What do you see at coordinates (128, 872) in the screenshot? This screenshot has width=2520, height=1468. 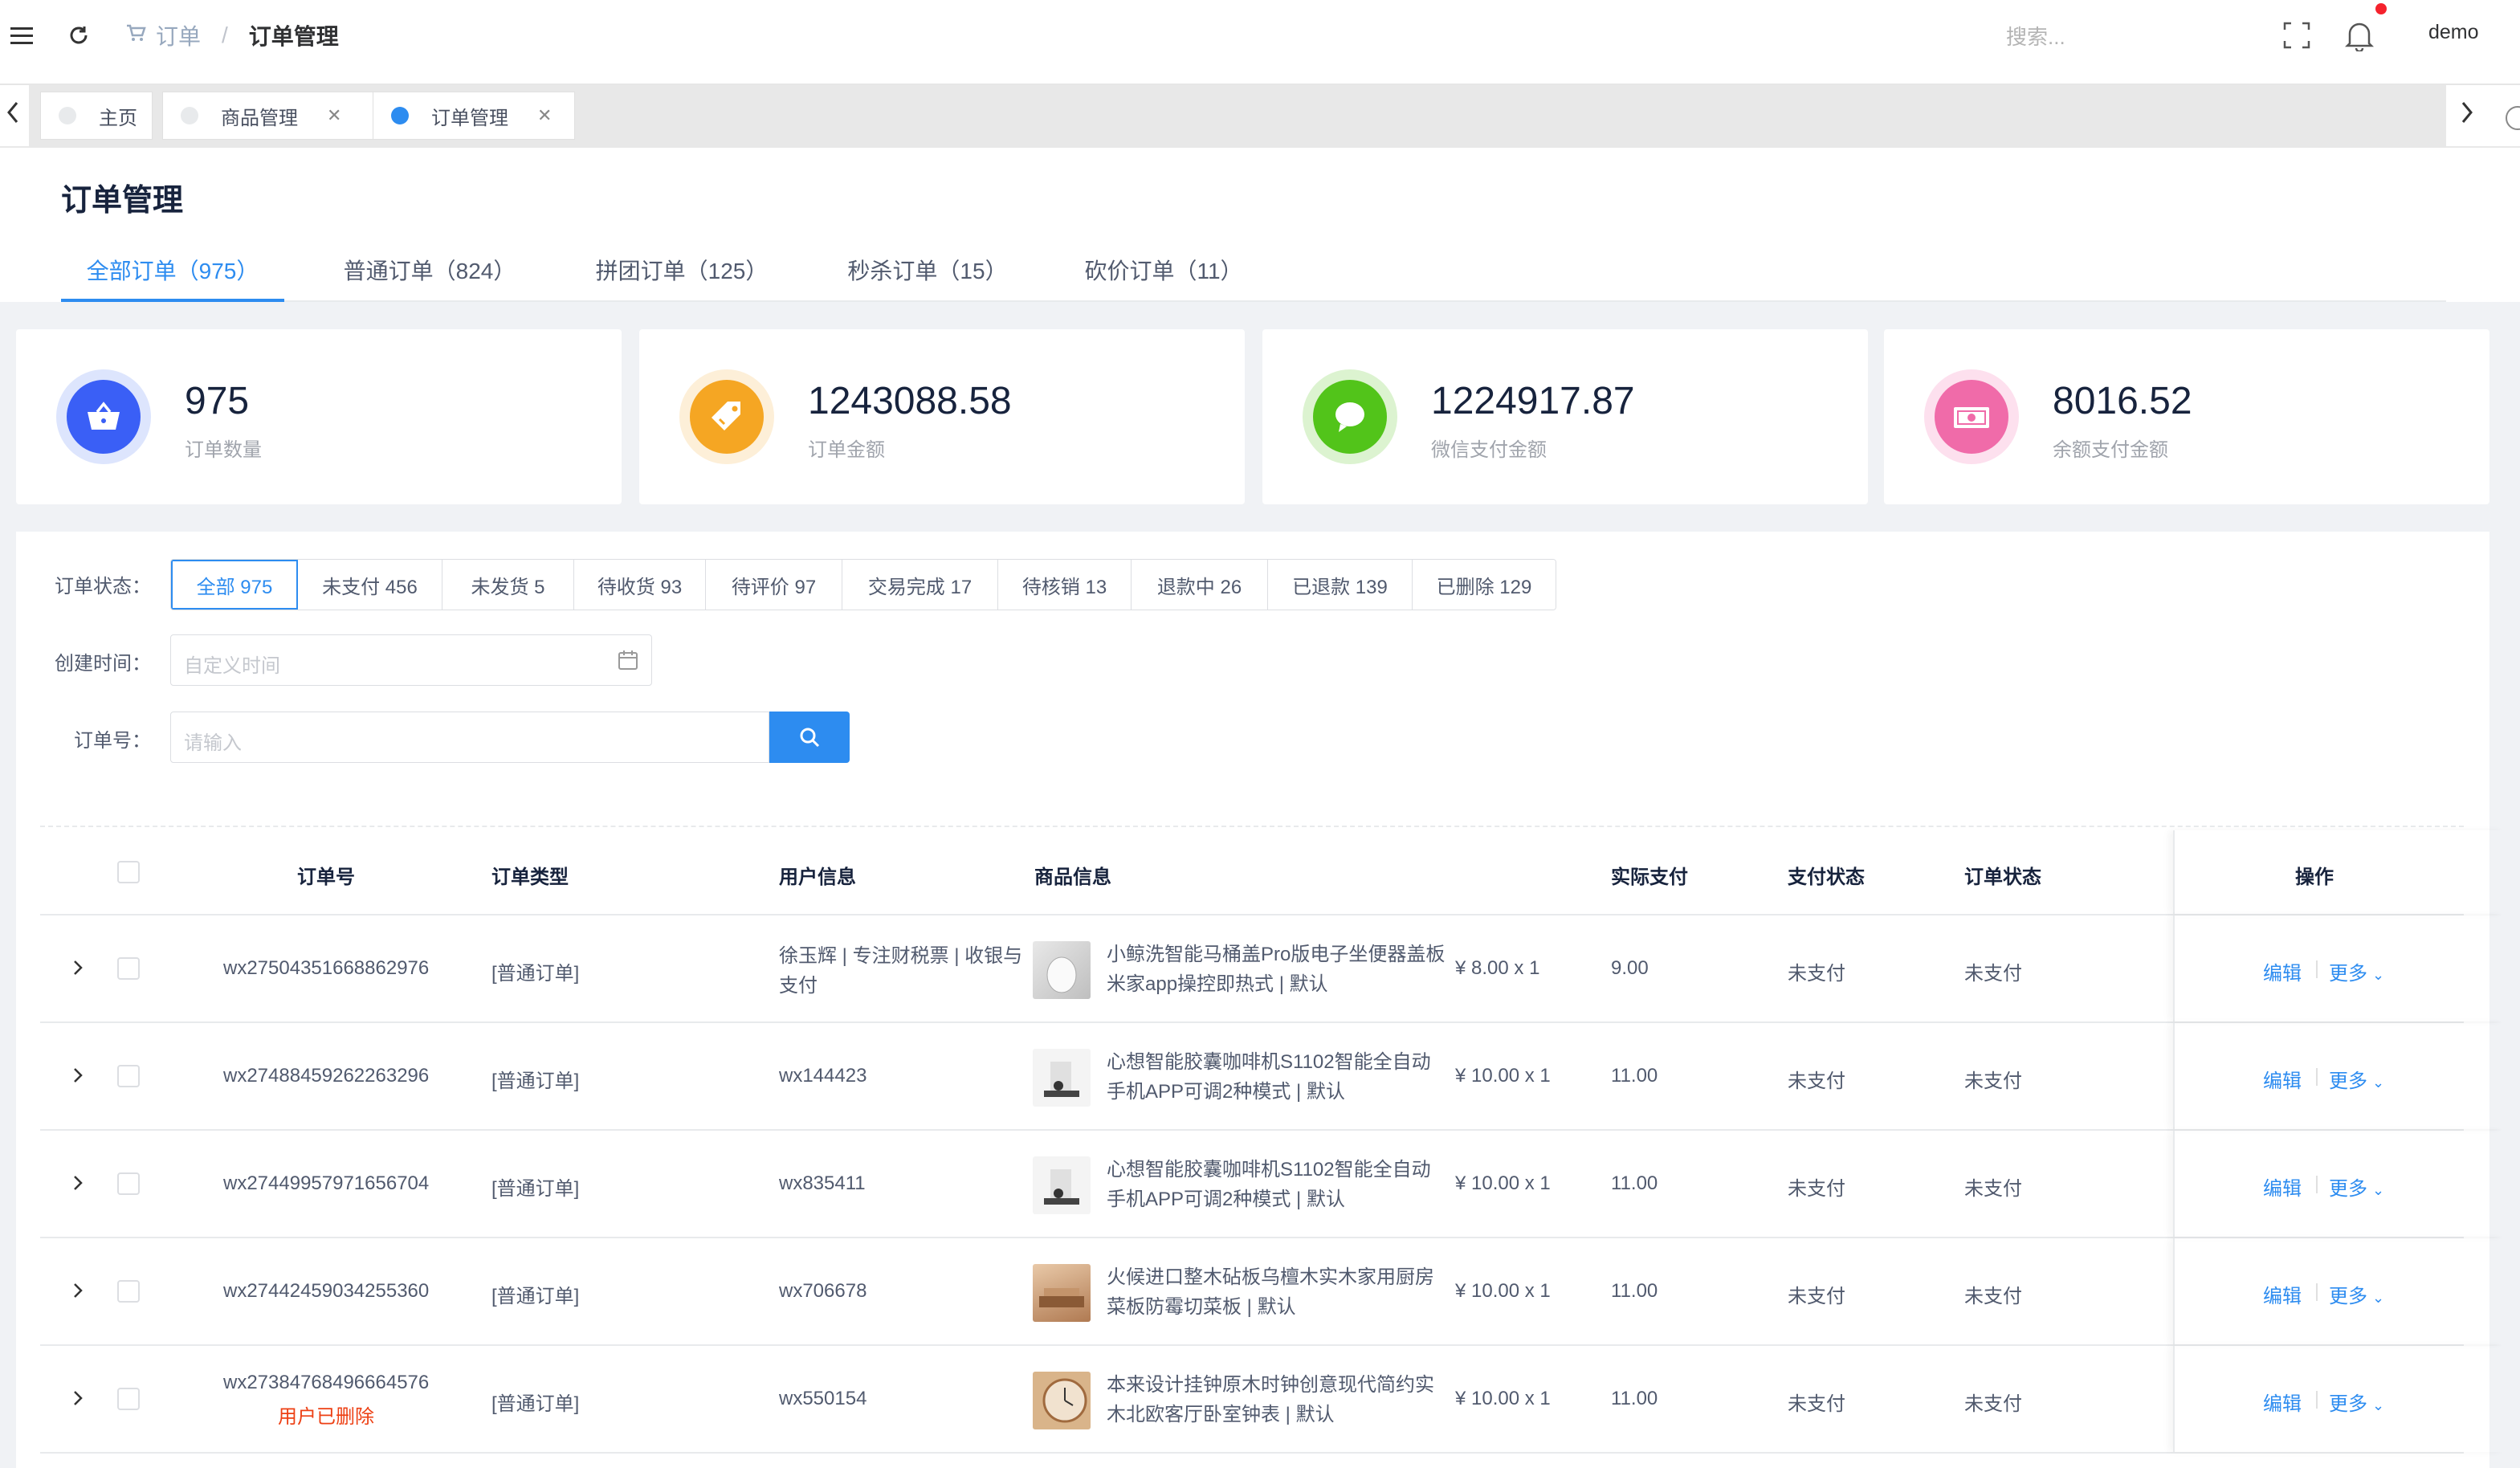 I see `select-all-checkbox` at bounding box center [128, 872].